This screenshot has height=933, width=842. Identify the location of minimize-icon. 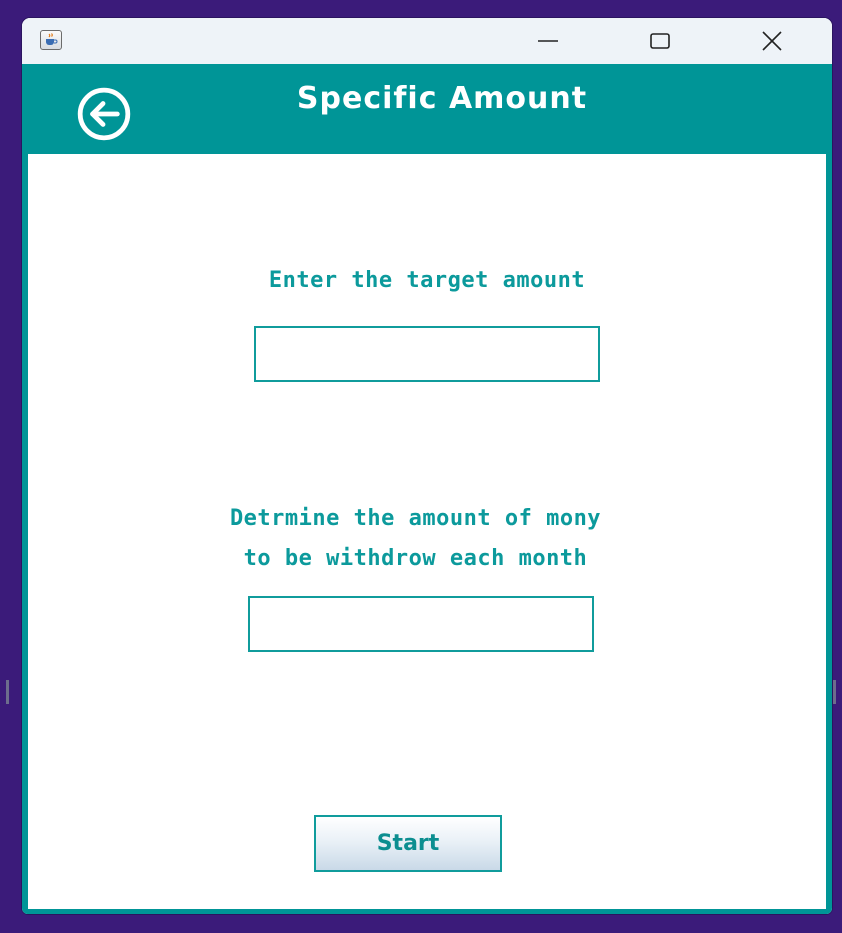
(548, 41).